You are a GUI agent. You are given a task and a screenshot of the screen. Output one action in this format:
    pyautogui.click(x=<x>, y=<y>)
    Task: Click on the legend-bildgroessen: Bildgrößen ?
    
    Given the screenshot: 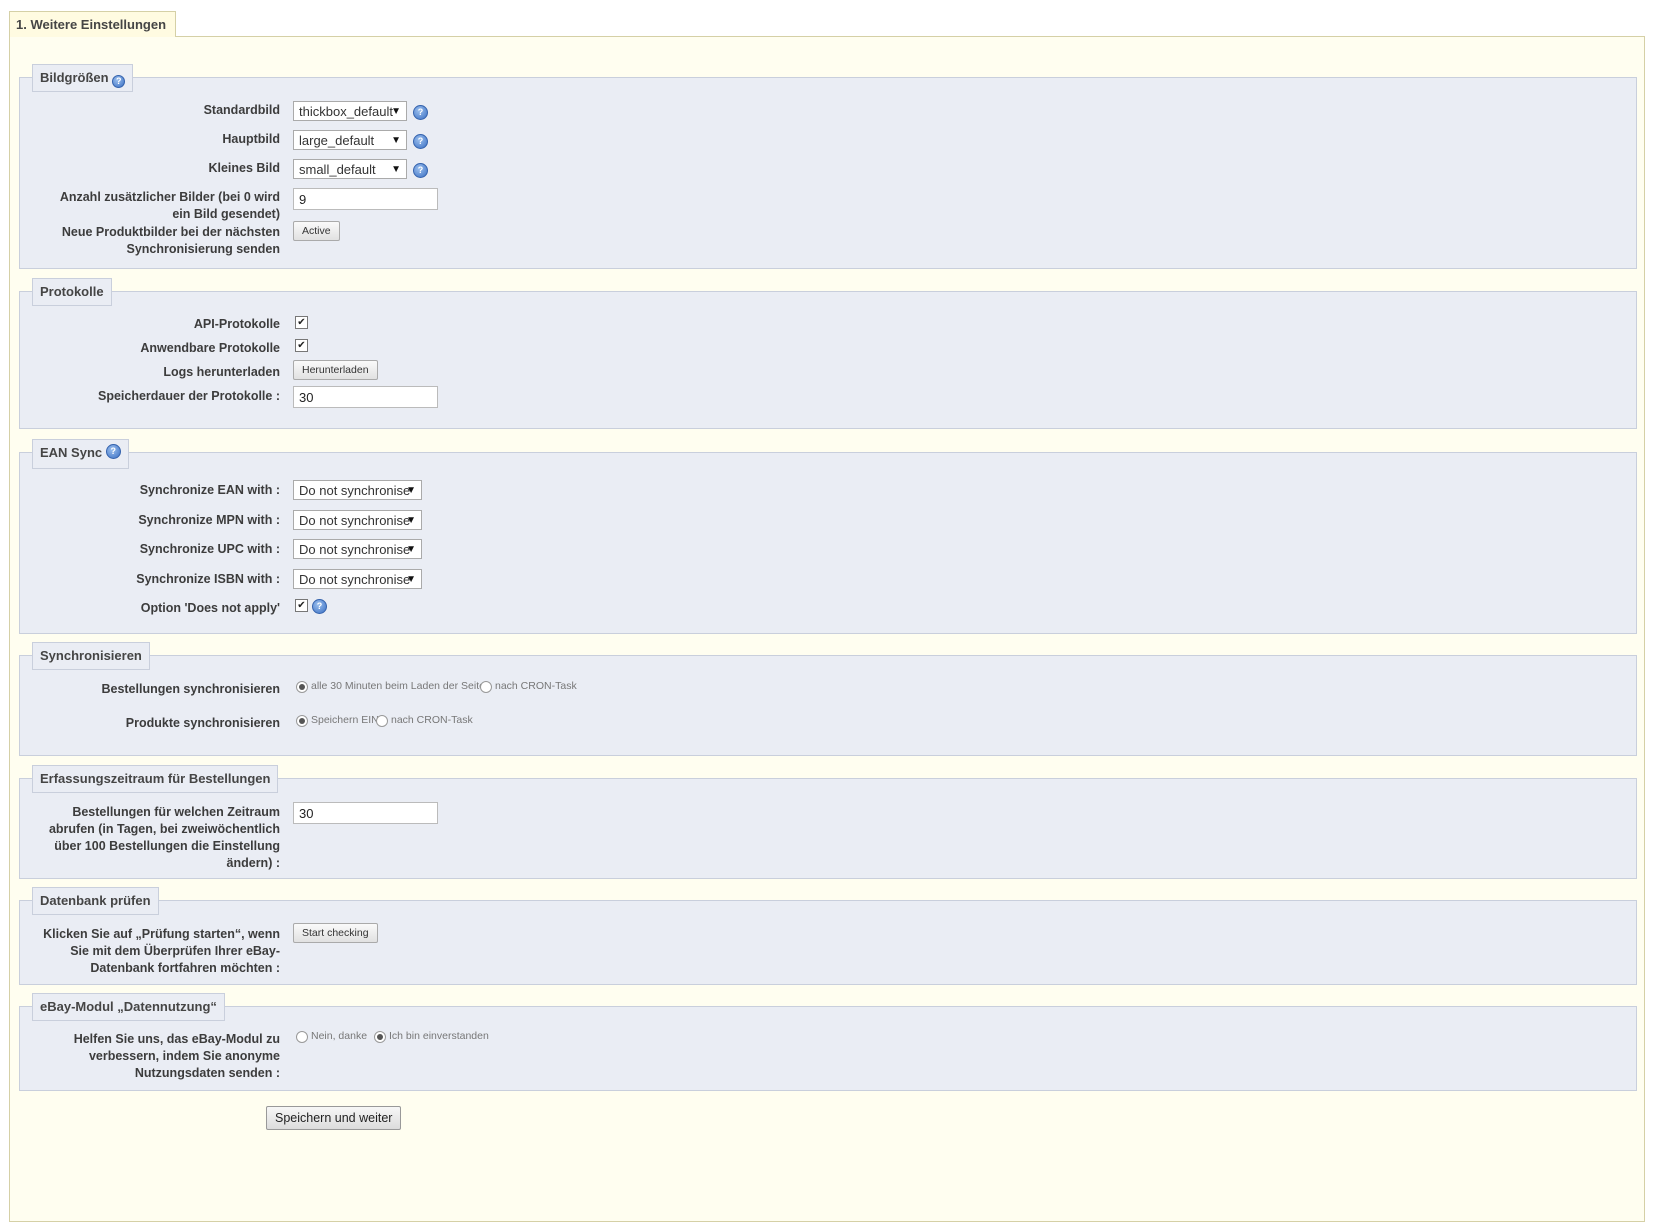 What is the action you would take?
    pyautogui.click(x=83, y=78)
    